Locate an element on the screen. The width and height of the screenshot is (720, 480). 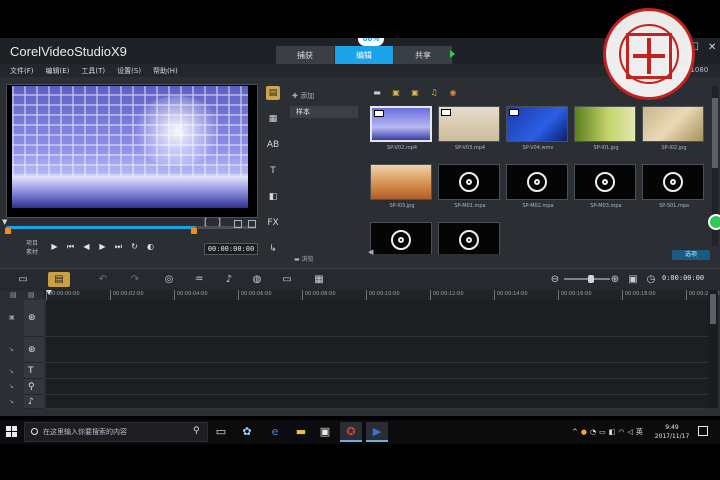
path-icon: ↳ is located at coordinates (273, 249).